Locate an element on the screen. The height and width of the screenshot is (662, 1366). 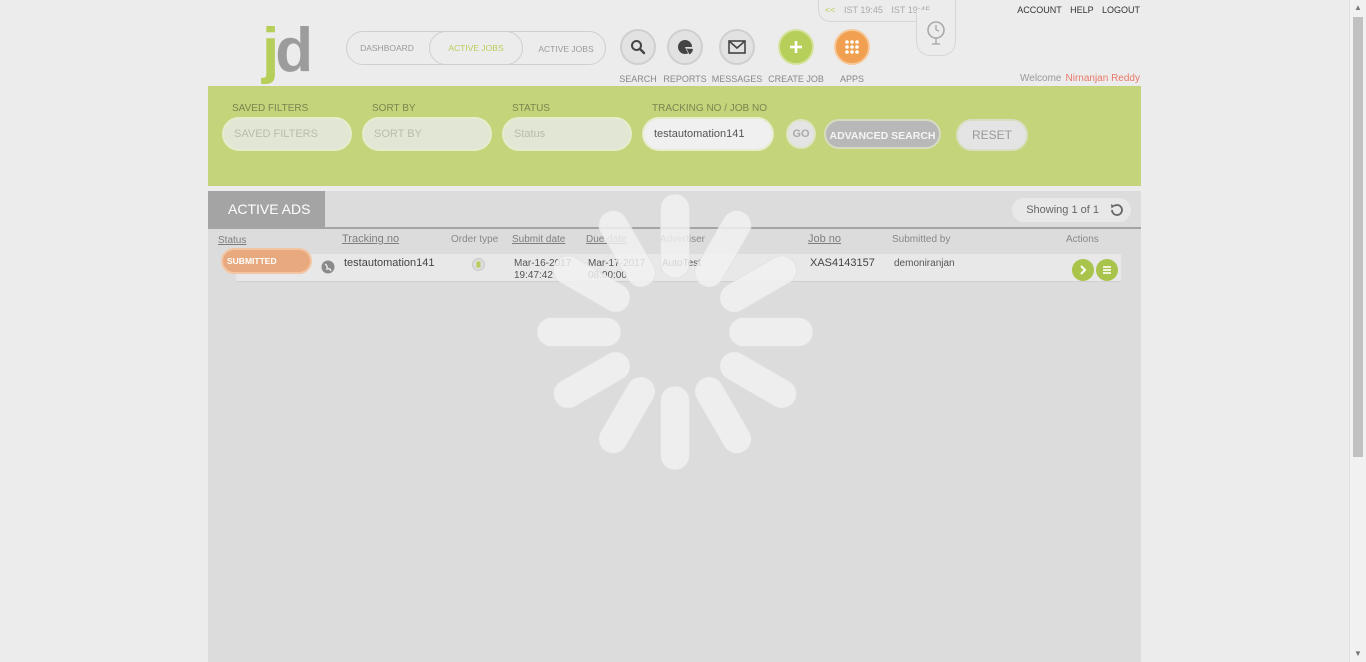
messages-tool: MESSAGES is located at coordinates (737, 56).